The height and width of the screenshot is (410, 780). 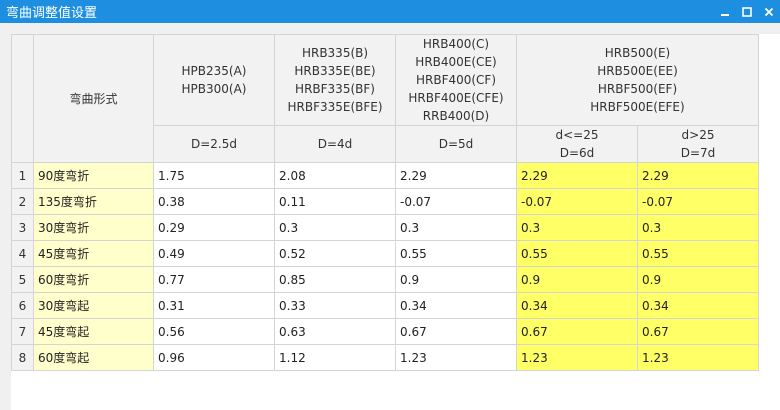 I want to click on row-number: 5, so click(x=22, y=279).